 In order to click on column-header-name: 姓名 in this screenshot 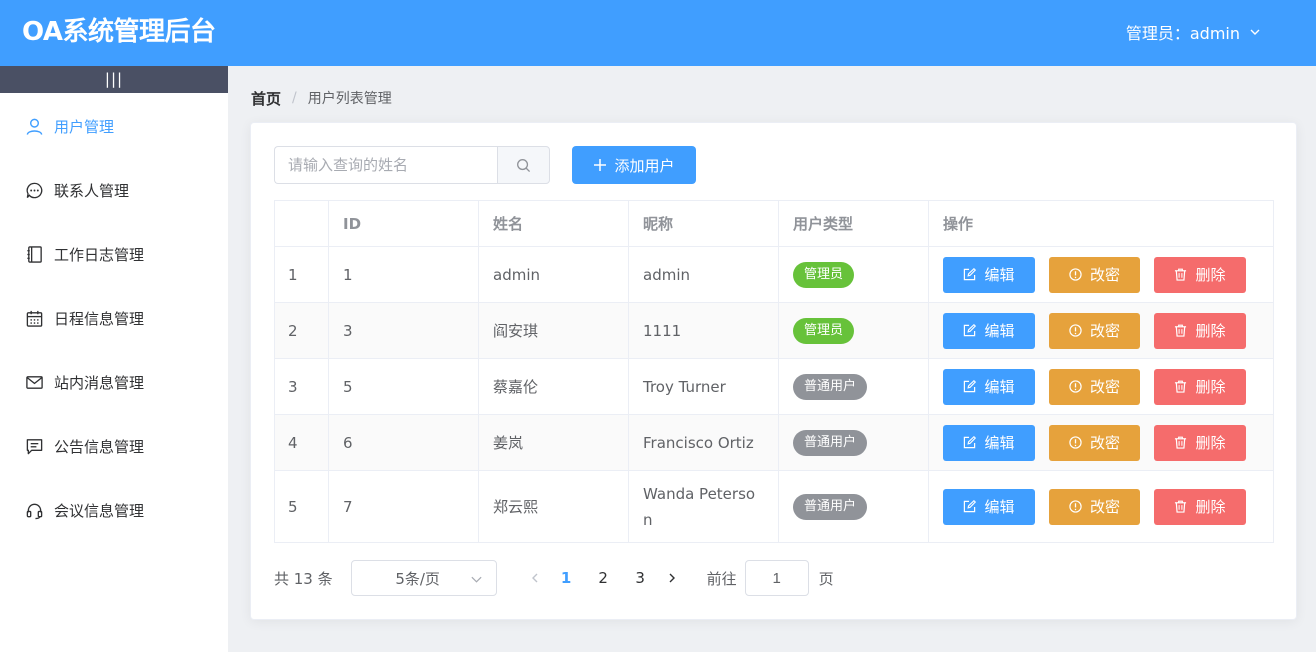, I will do `click(553, 223)`.